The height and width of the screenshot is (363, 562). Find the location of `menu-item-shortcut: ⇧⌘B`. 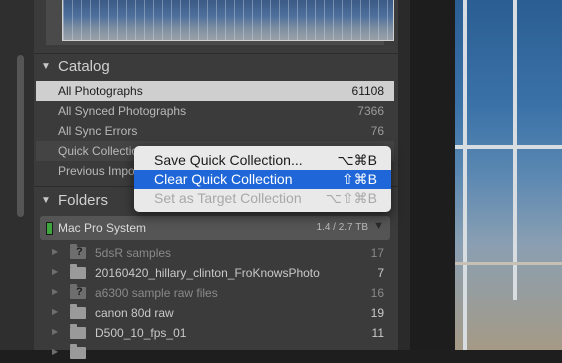

menu-item-shortcut: ⇧⌘B is located at coordinates (359, 179).